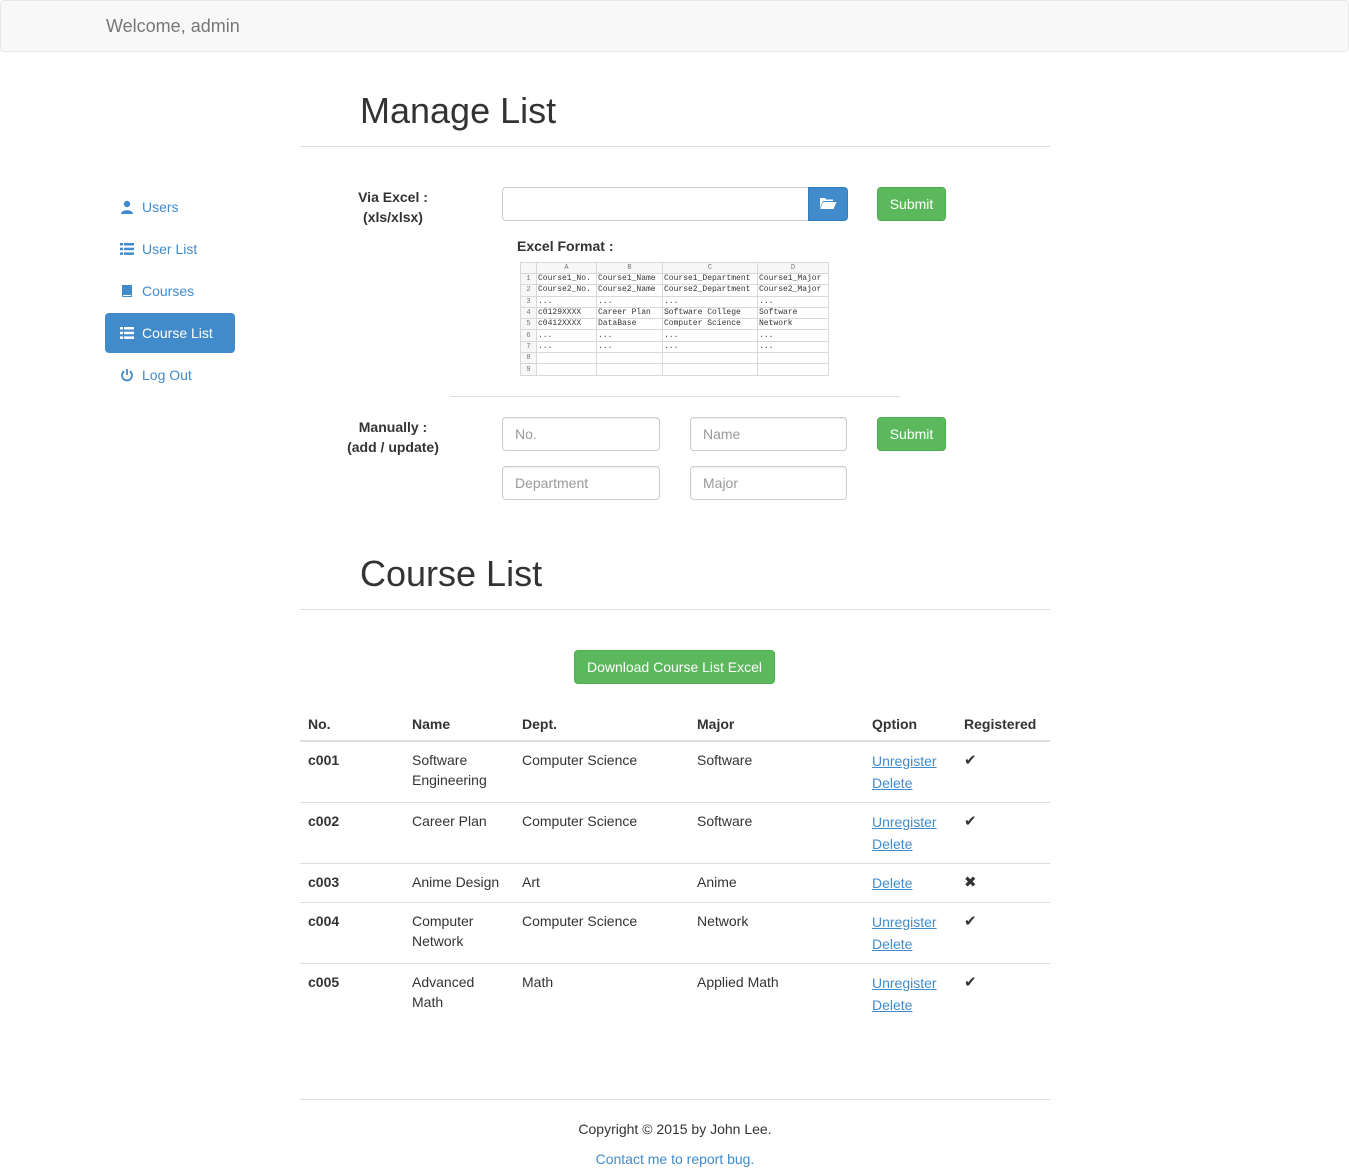 The image size is (1349, 1170). Describe the element at coordinates (393, 217) in the screenshot. I see `excel-label-line2: (xls/xlsx)` at that location.